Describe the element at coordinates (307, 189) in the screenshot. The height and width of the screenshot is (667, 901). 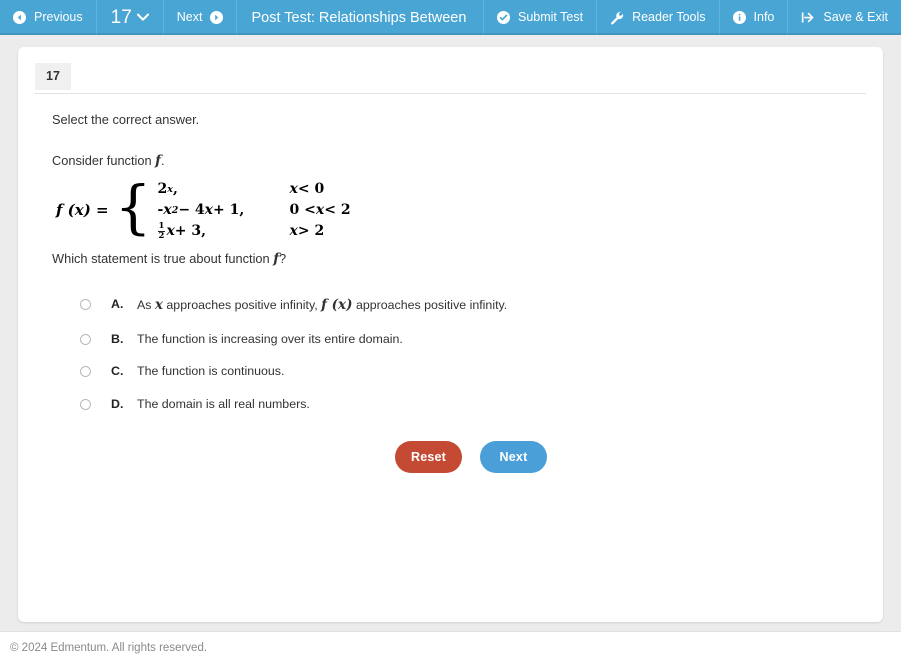
I see `piece-condition: x < 0` at that location.